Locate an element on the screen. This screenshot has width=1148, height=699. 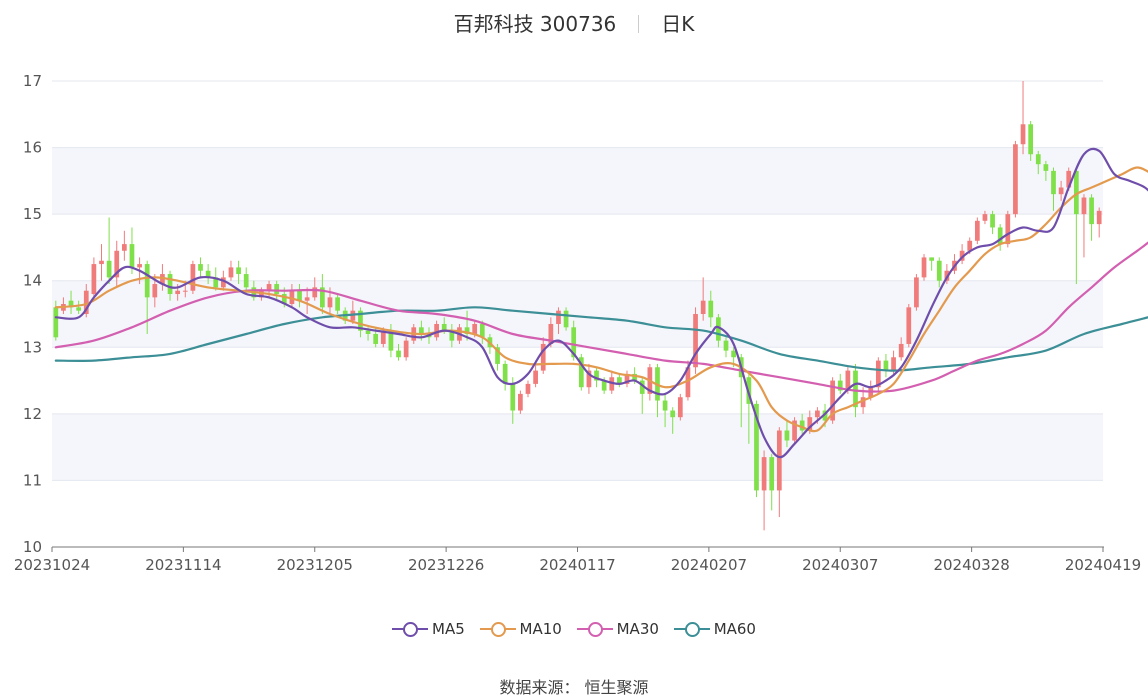
legend-marker-ma60 is located at coordinates (691, 629).